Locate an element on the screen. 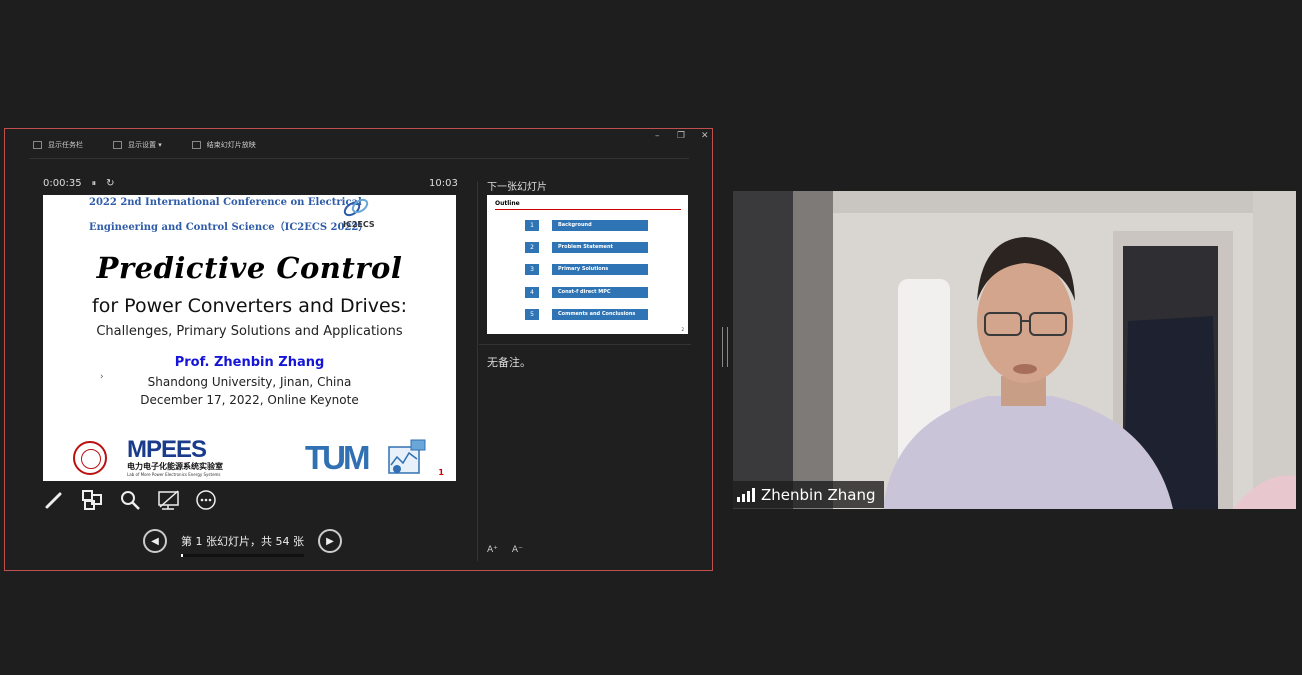 The height and width of the screenshot is (675, 1302). participant-name: Zhenbin Zhang is located at coordinates (818, 494).